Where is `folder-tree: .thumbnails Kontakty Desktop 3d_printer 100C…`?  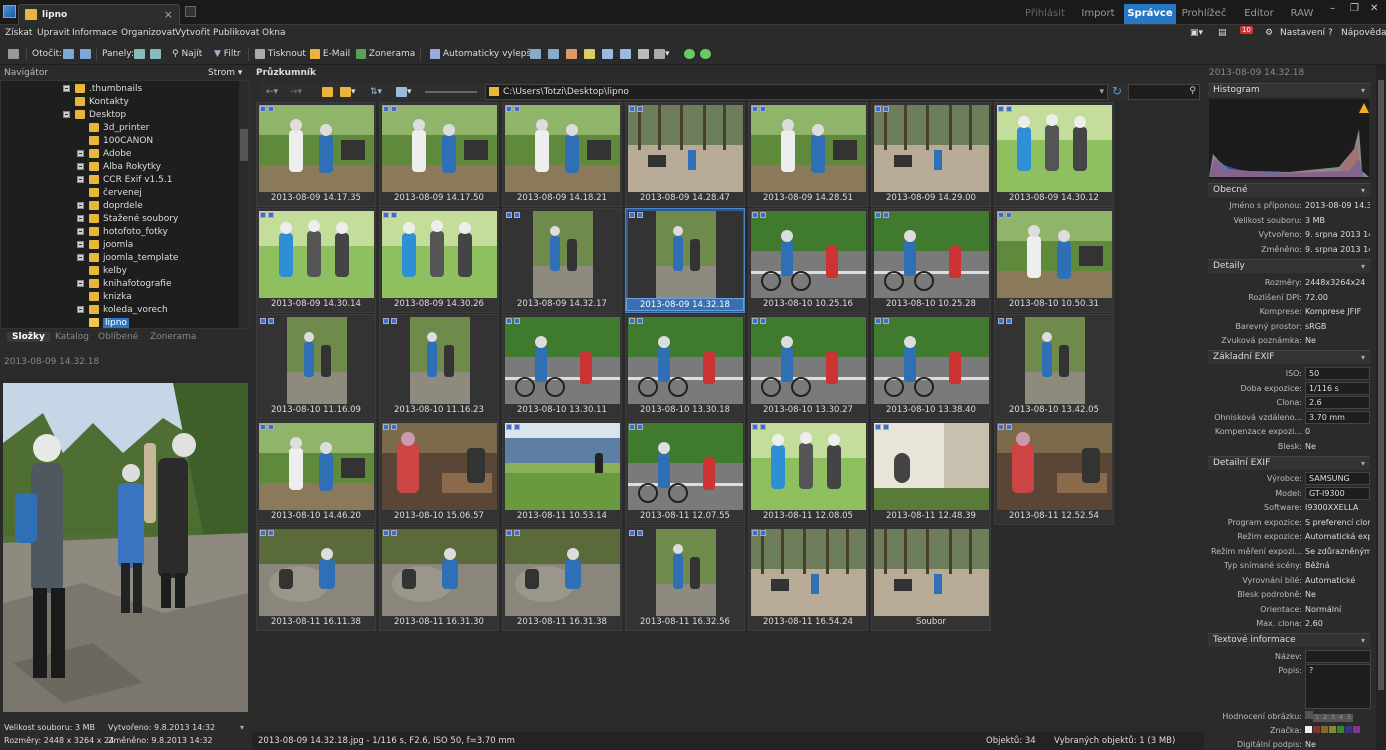 folder-tree: .thumbnails Kontakty Desktop 3d_printer 100C… is located at coordinates (125, 204).